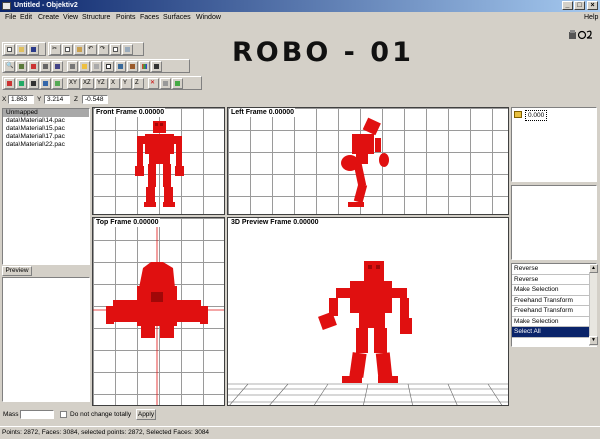 This screenshot has width=600, height=439. What do you see at coordinates (275, 222) in the screenshot?
I see `preview-3d-viewport-label: 3D Preview Frame 0.00000` at bounding box center [275, 222].